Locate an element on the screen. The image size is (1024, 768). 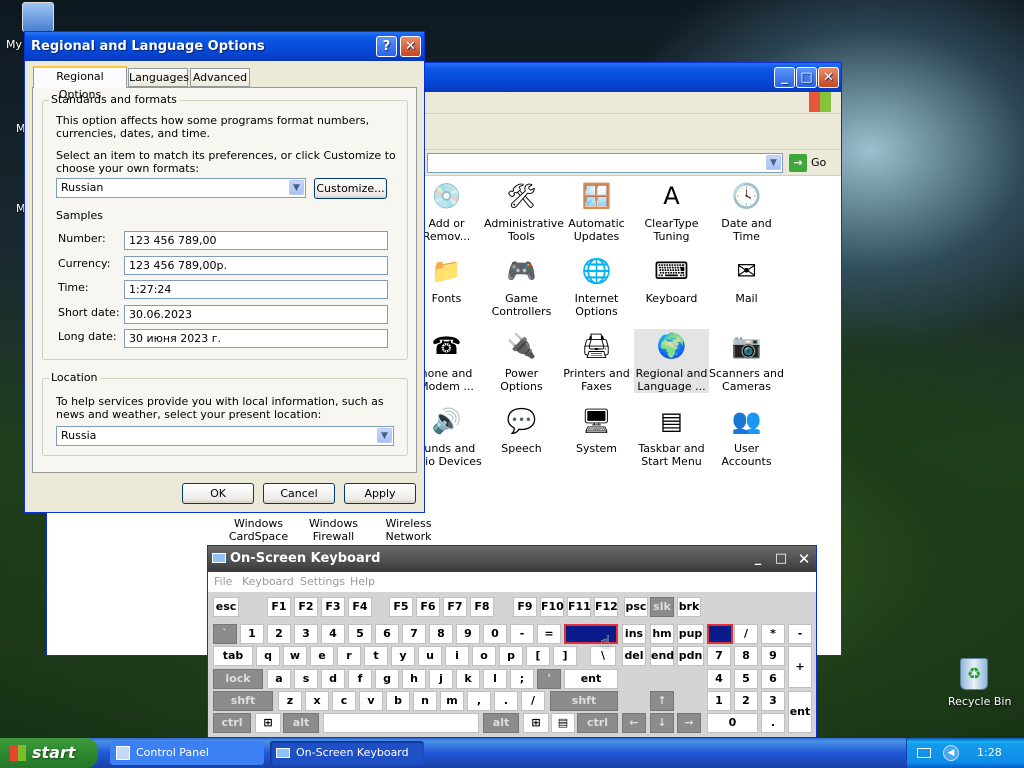
maximize-button: □ is located at coordinates (806, 77).